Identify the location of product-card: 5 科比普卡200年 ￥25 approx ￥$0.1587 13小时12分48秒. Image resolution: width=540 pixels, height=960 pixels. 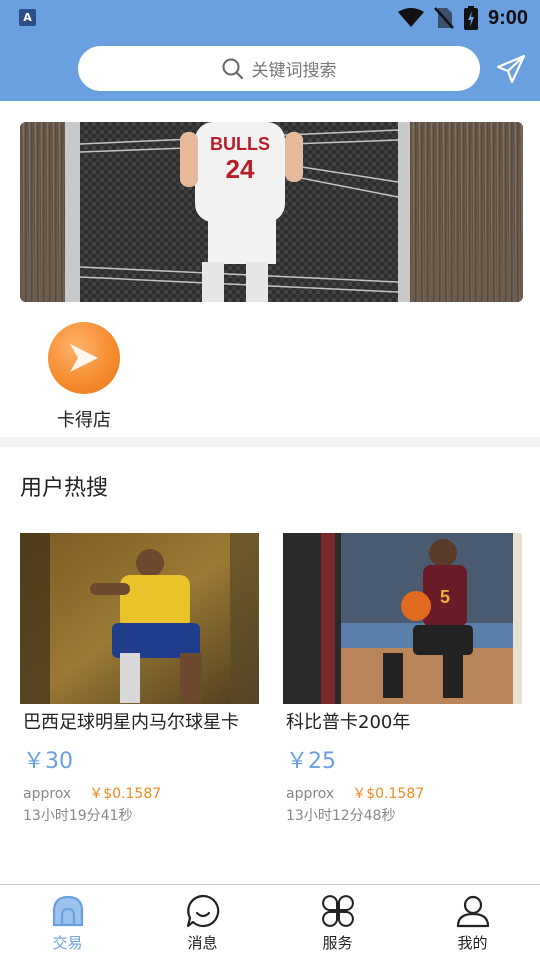
(403, 679).